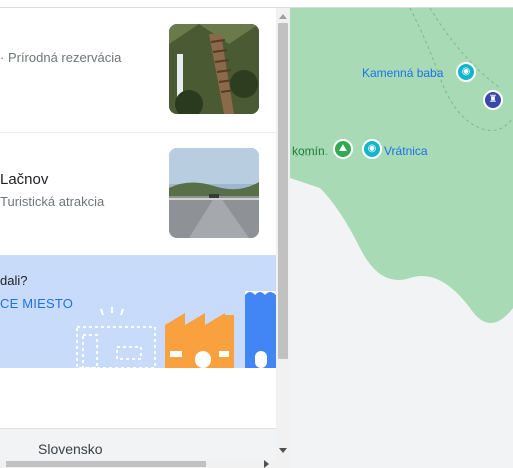 The height and width of the screenshot is (468, 513). Describe the element at coordinates (308, 151) in the screenshot. I see `map-label-komin: komín` at that location.